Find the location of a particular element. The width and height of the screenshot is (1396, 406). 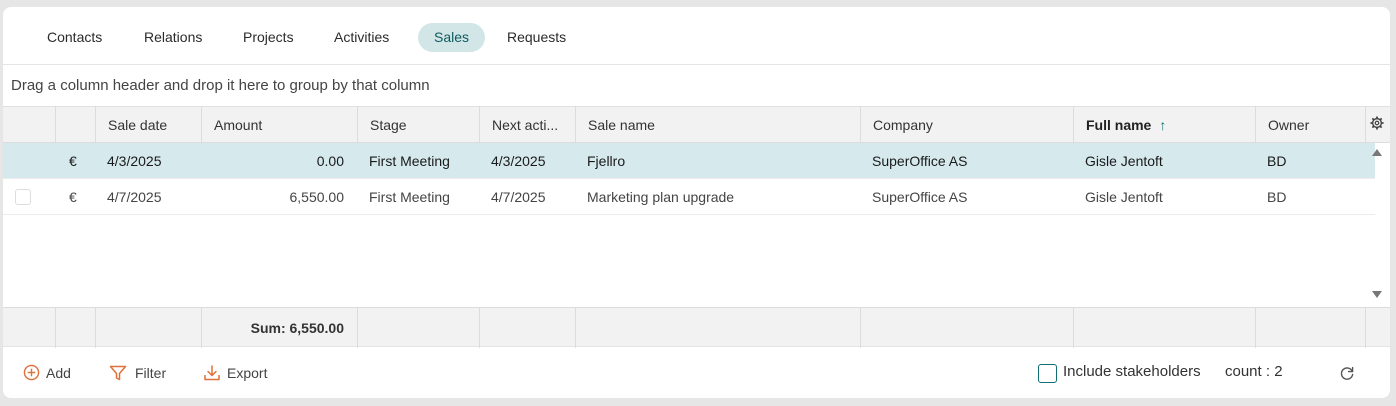

header-settings-column is located at coordinates (1377, 125).